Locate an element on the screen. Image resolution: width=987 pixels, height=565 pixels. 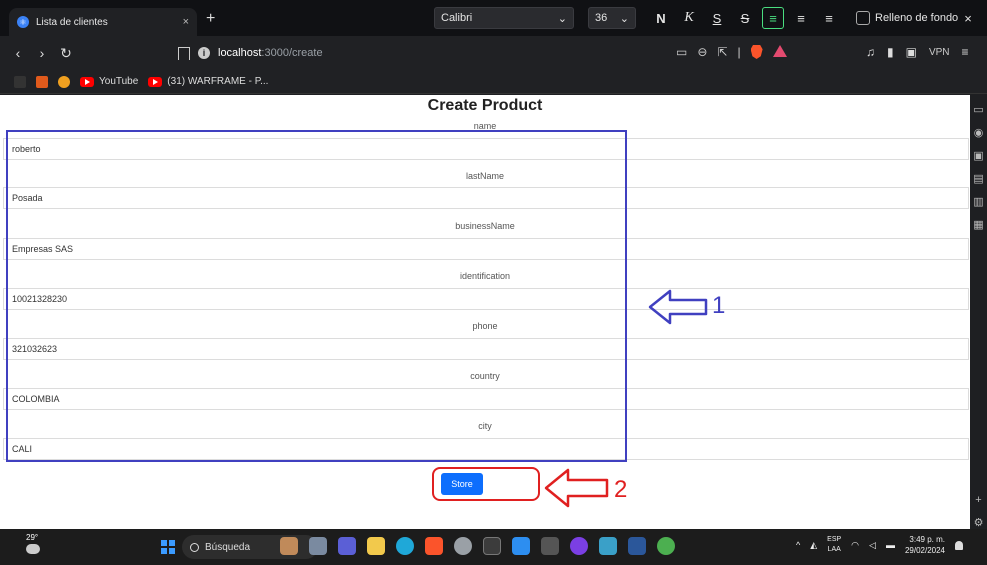
sidebar-add-icon: + is located at coordinates (978, 500).